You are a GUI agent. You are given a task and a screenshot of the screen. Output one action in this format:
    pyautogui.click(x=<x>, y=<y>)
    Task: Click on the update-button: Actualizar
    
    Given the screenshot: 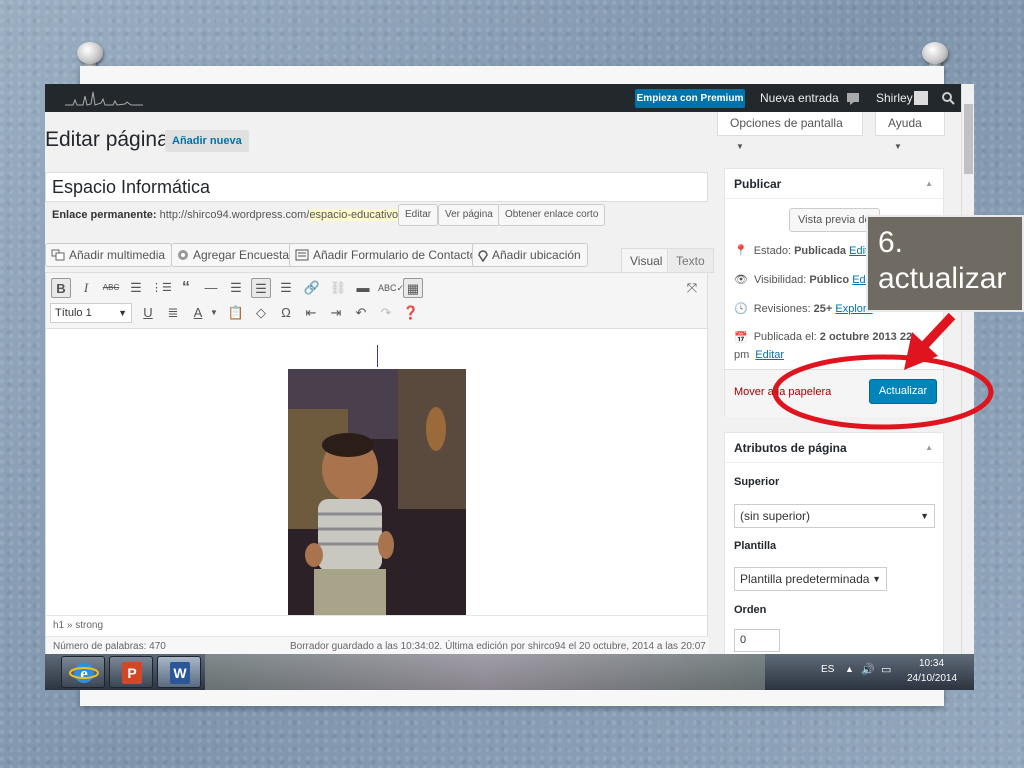 What is the action you would take?
    pyautogui.click(x=903, y=391)
    